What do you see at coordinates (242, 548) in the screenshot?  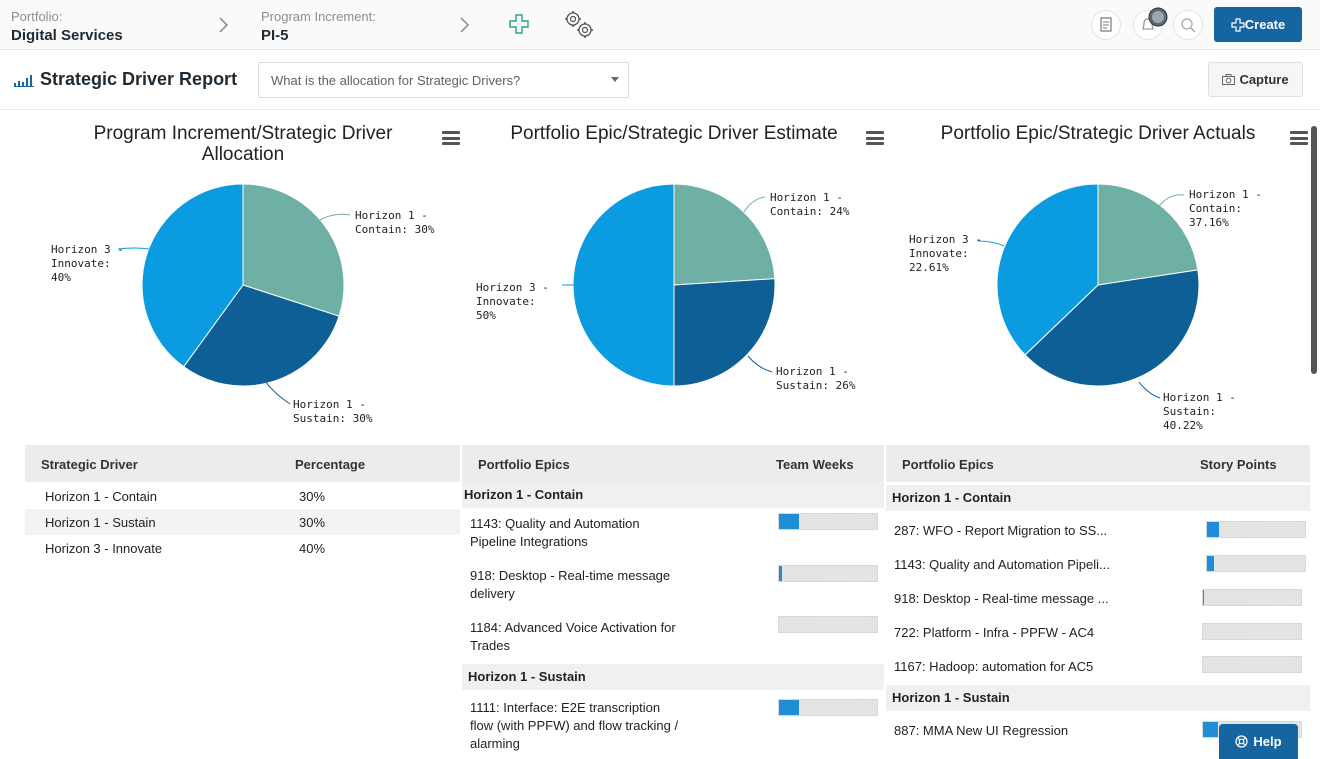 I see `table-row: Horizon 3 - Innovate 40%` at bounding box center [242, 548].